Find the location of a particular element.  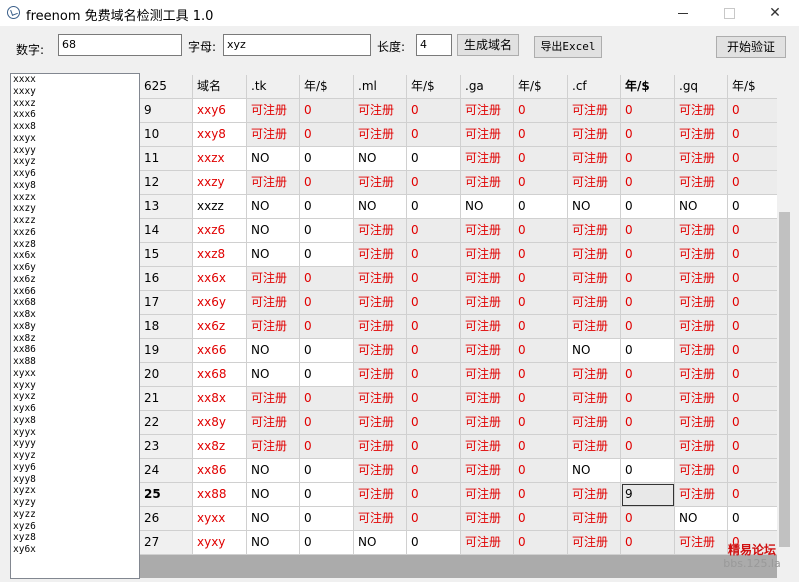

domain-cell: xx8y is located at coordinates (220, 423).